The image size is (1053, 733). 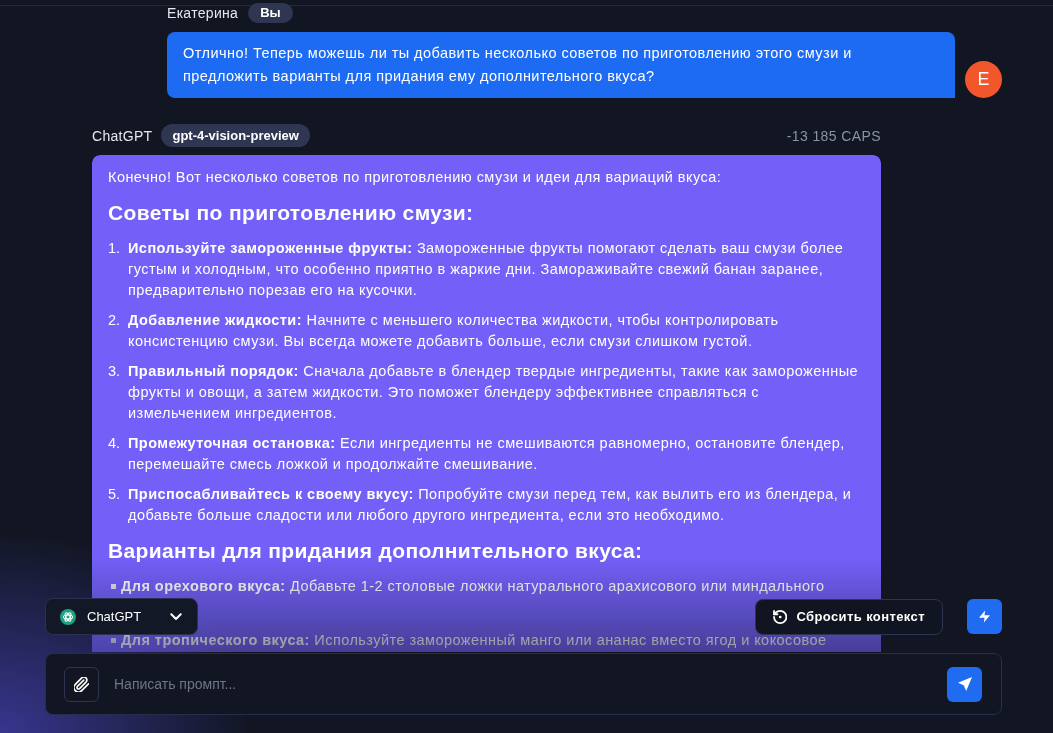 I want to click on model-selector: ChatGPT, so click(x=121, y=616).